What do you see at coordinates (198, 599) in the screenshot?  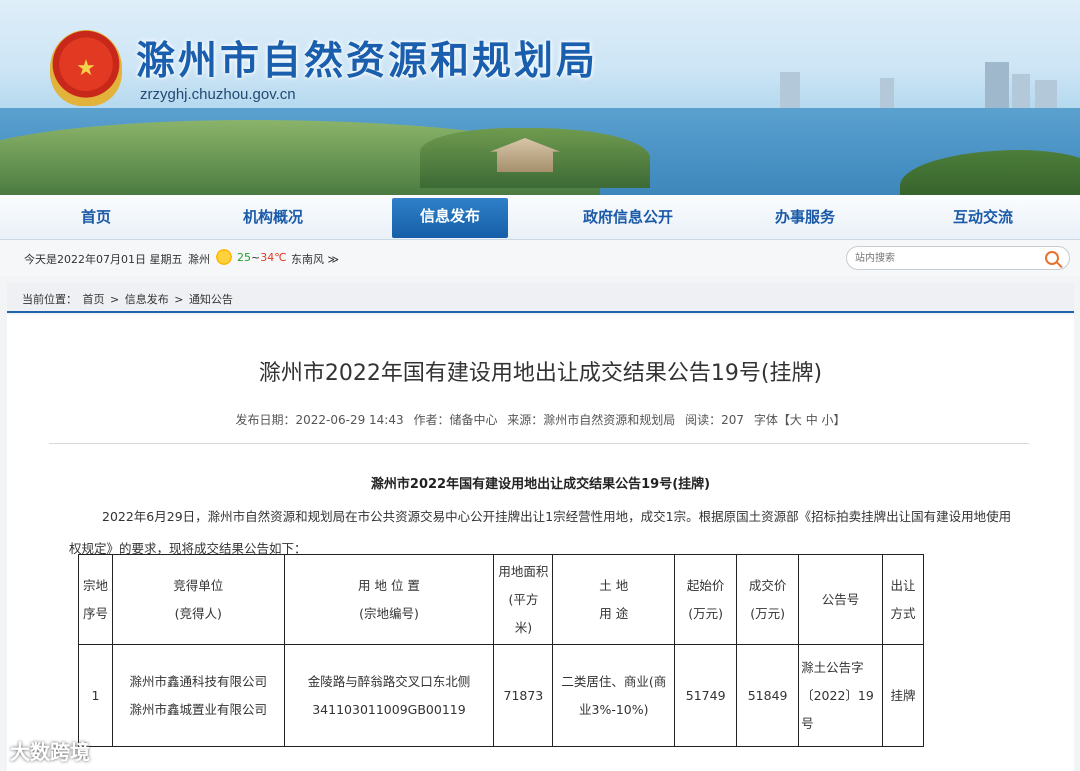 I see `header-cell: 竞得单位 (竞得人)` at bounding box center [198, 599].